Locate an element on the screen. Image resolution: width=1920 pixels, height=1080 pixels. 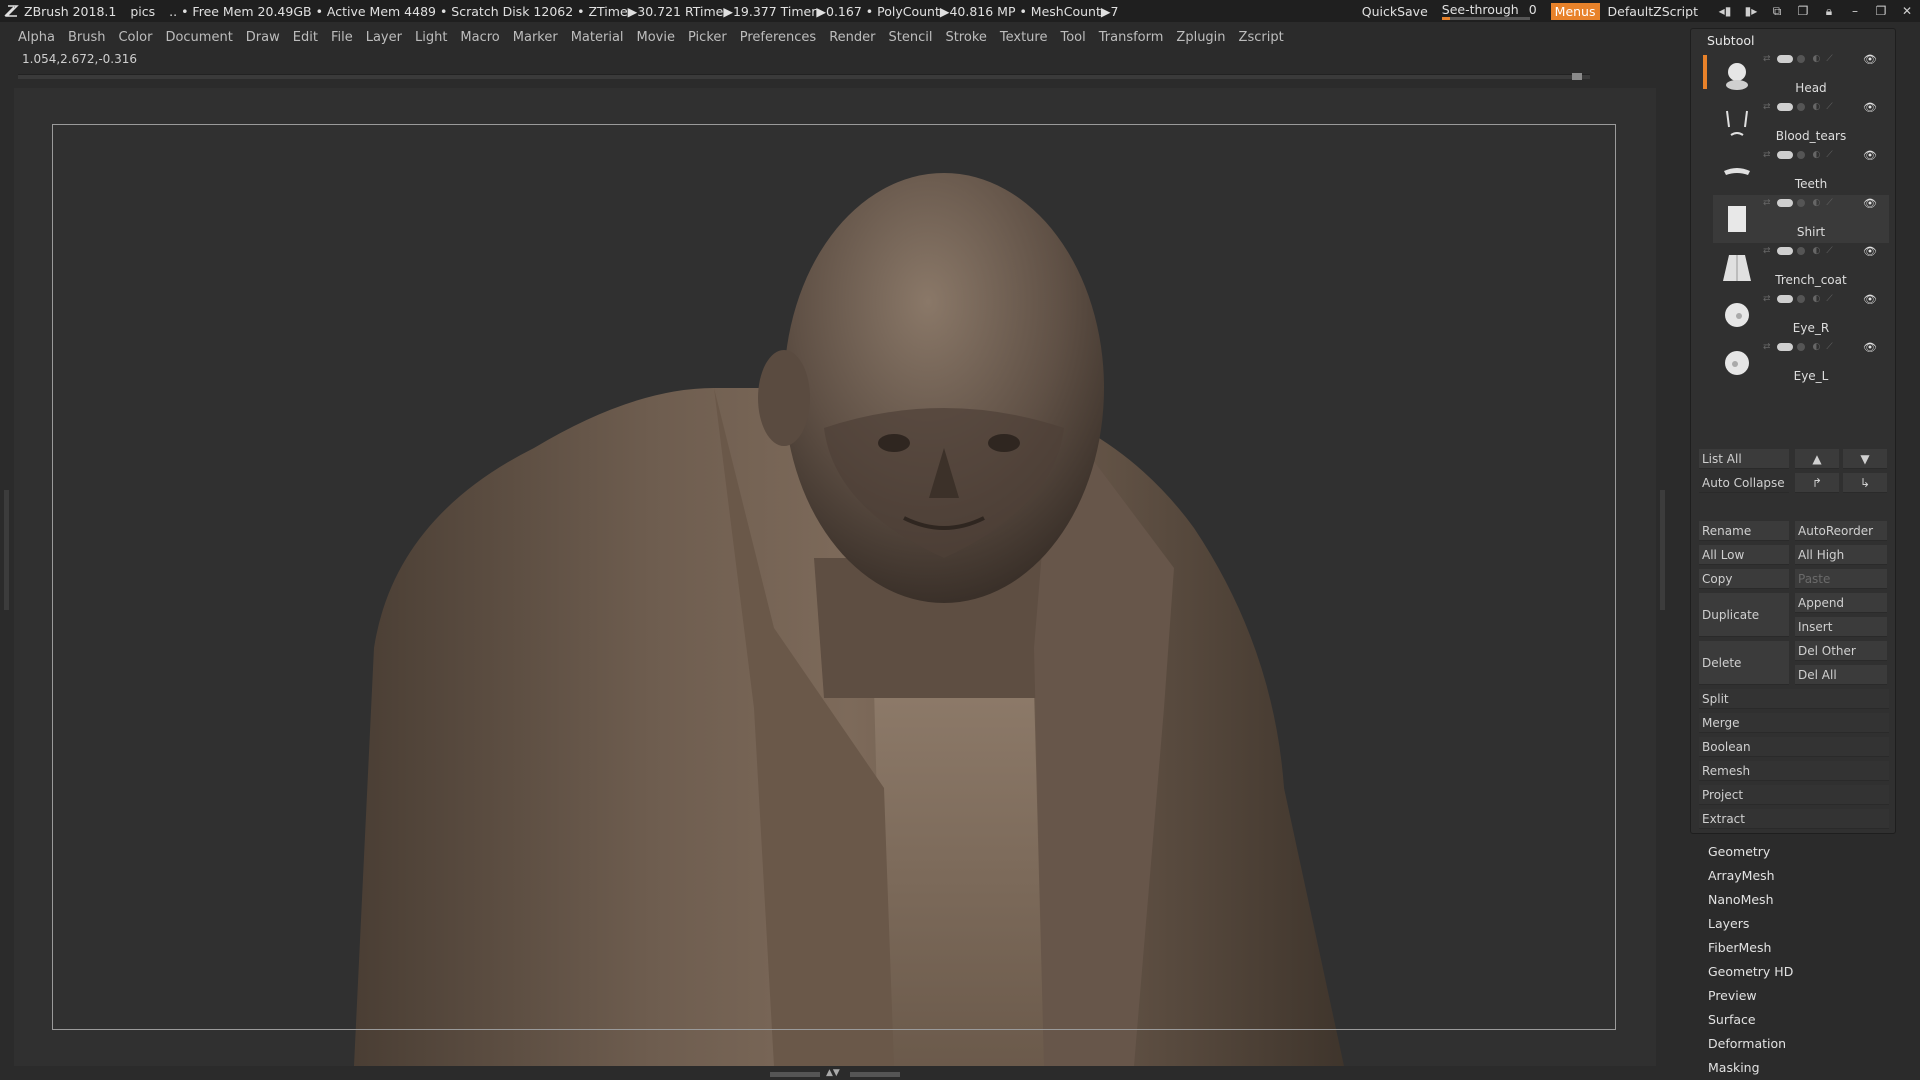
copy-button: Copy is located at coordinates (1744, 579).